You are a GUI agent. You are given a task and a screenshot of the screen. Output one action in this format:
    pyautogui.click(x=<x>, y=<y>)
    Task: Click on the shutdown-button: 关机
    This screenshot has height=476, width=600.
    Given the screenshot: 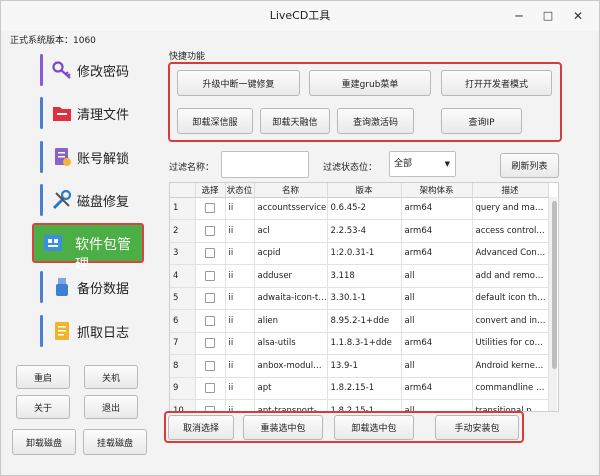 What is the action you would take?
    pyautogui.click(x=111, y=377)
    